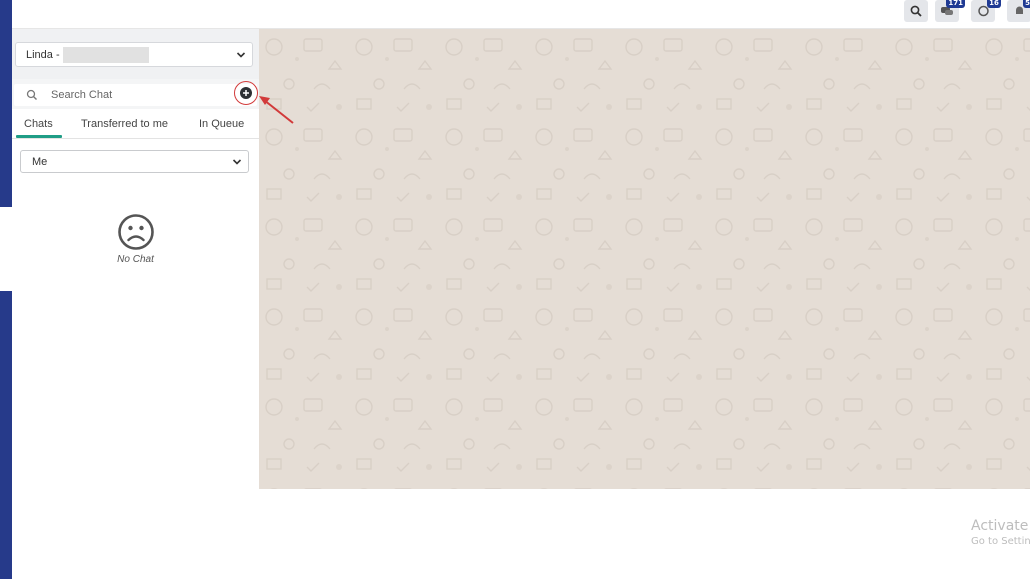 The width and height of the screenshot is (1030, 579). I want to click on messages-count-badge: 16, so click(994, 4).